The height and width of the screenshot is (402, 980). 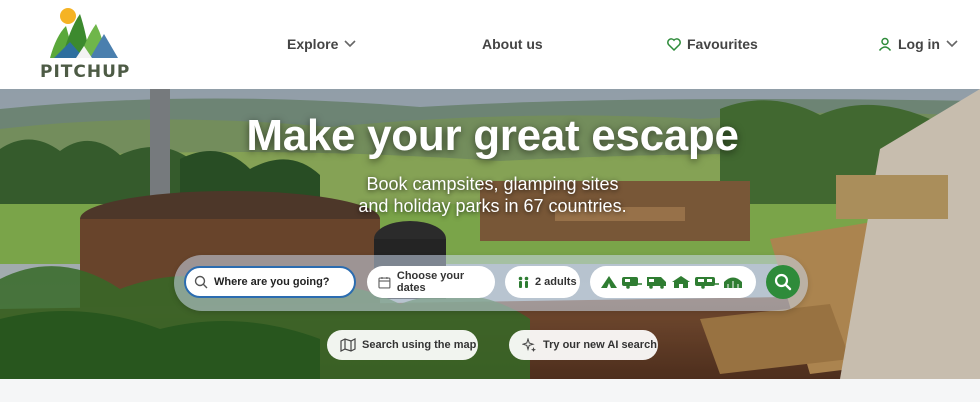 I want to click on guests-label: 2 adults, so click(x=556, y=282).